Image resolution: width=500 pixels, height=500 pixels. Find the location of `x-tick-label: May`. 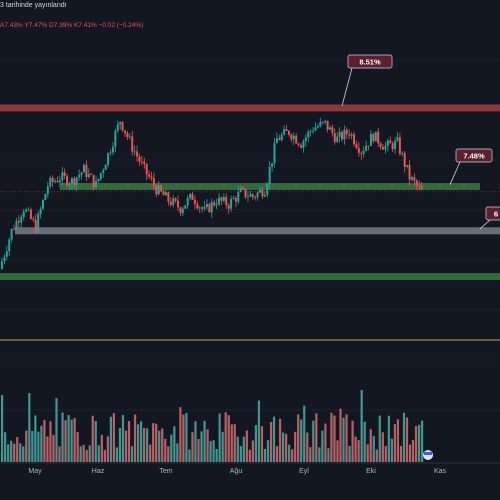

x-tick-label: May is located at coordinates (35, 471).